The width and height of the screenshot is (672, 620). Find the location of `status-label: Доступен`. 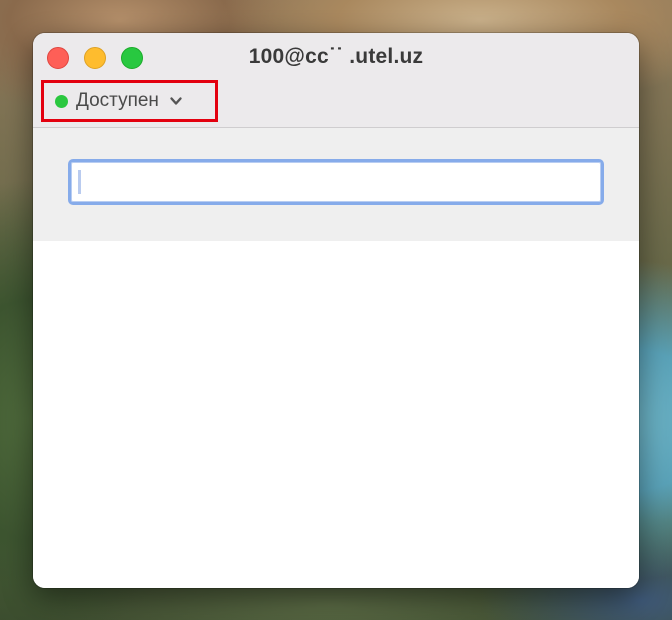

status-label: Доступен is located at coordinates (117, 100).